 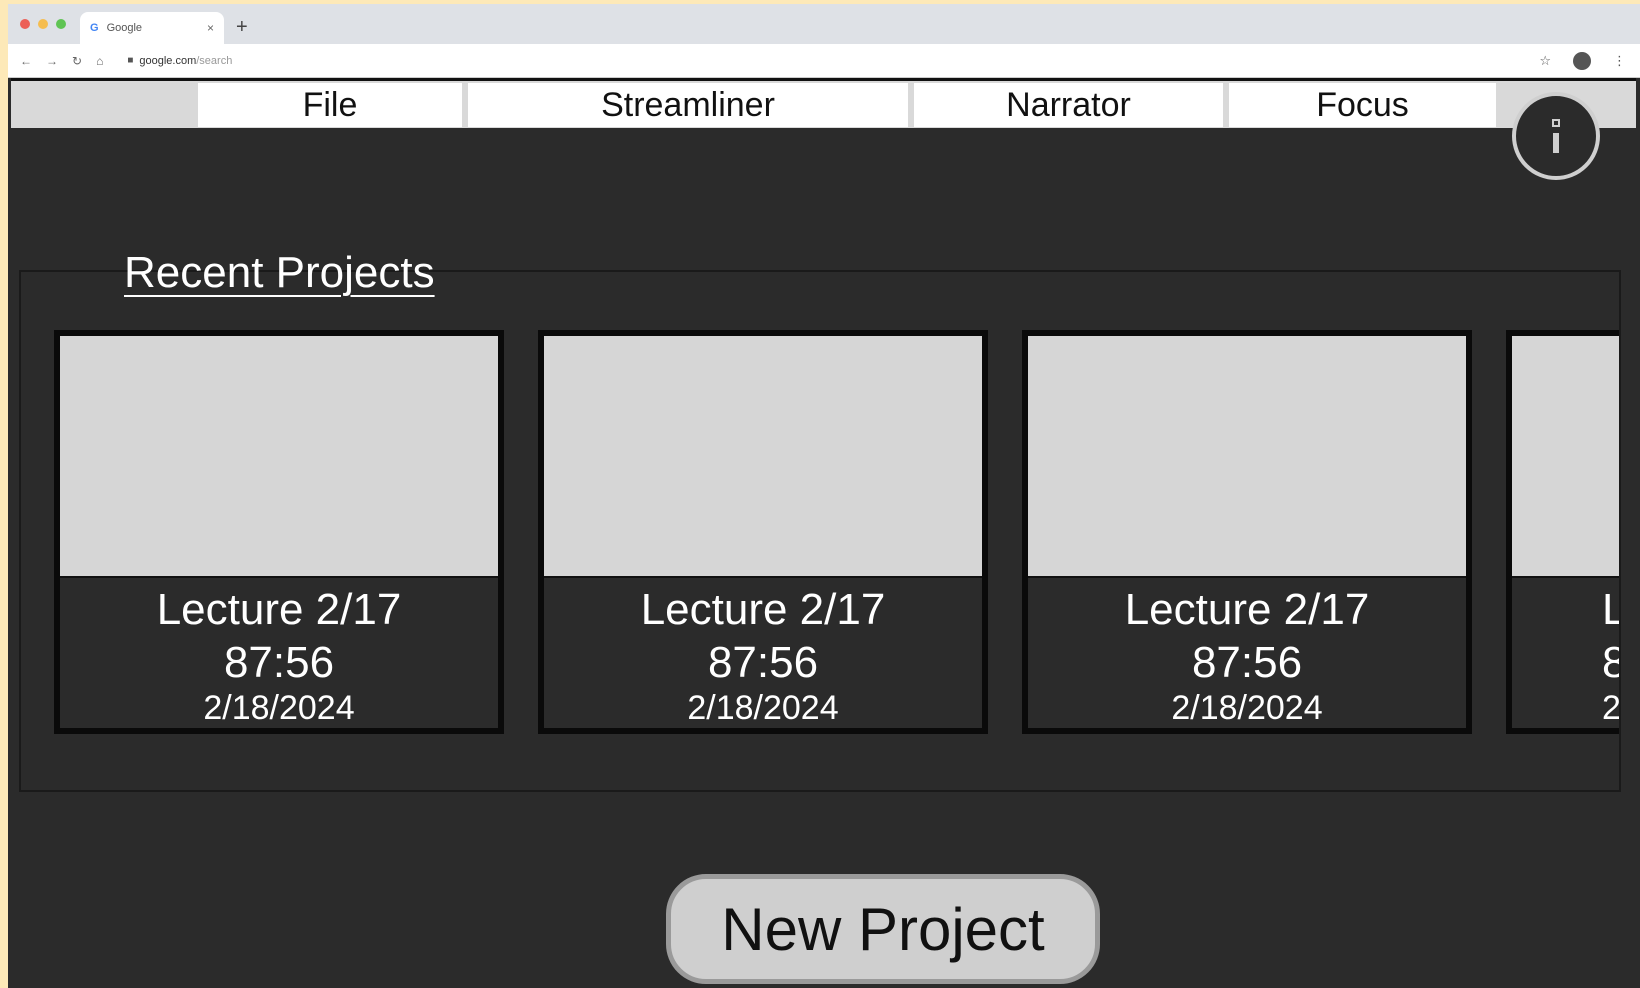 I want to click on profile-avatar, so click(x=1582, y=61).